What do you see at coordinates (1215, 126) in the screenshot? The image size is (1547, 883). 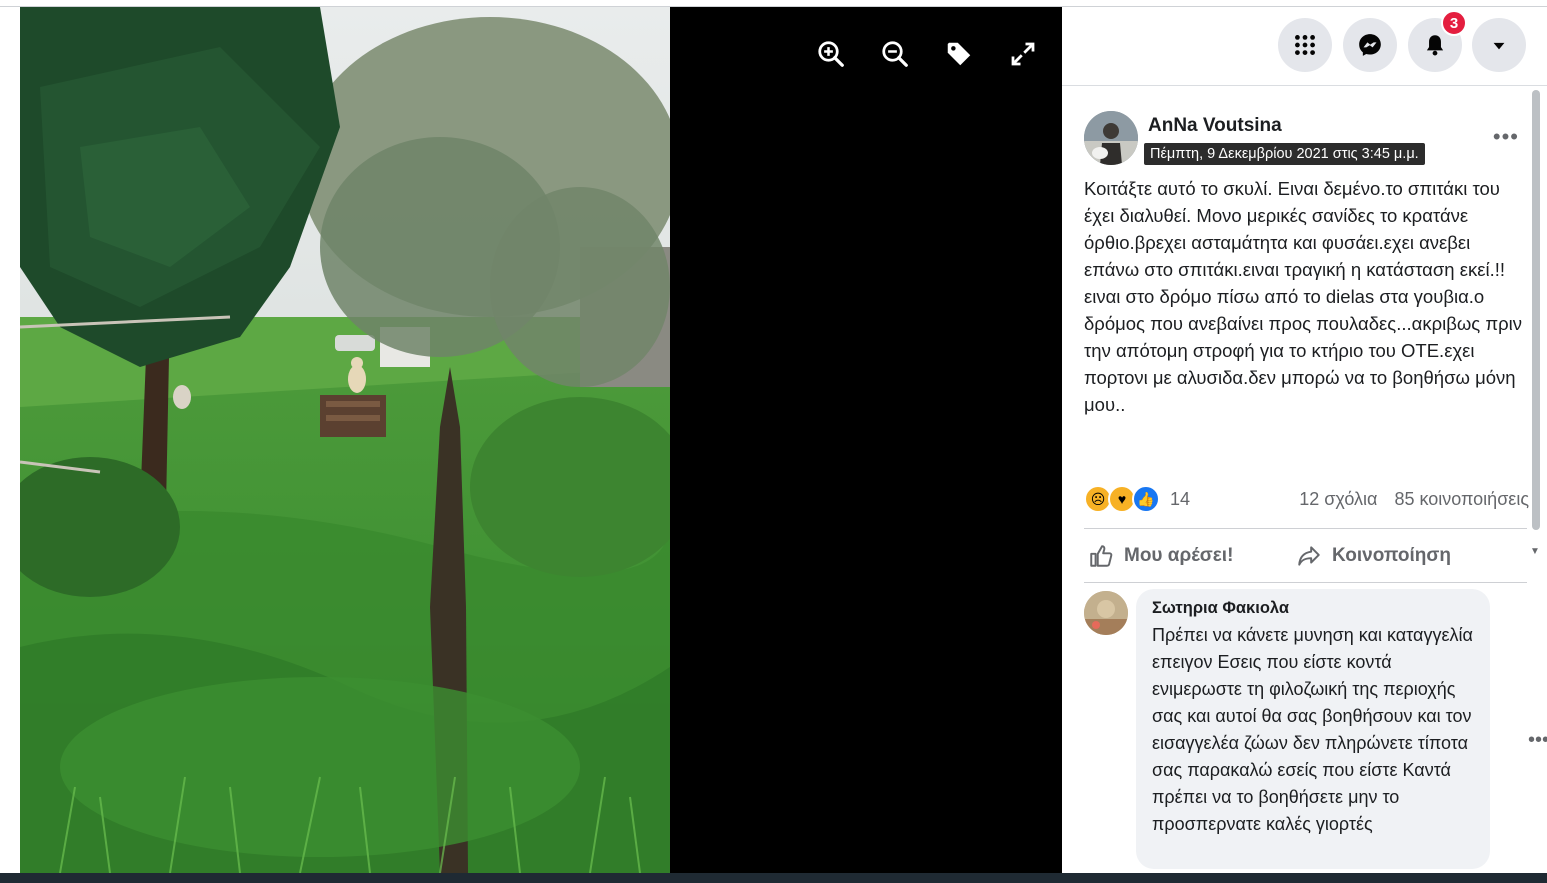 I see `author-name: AnNa Voutsina` at bounding box center [1215, 126].